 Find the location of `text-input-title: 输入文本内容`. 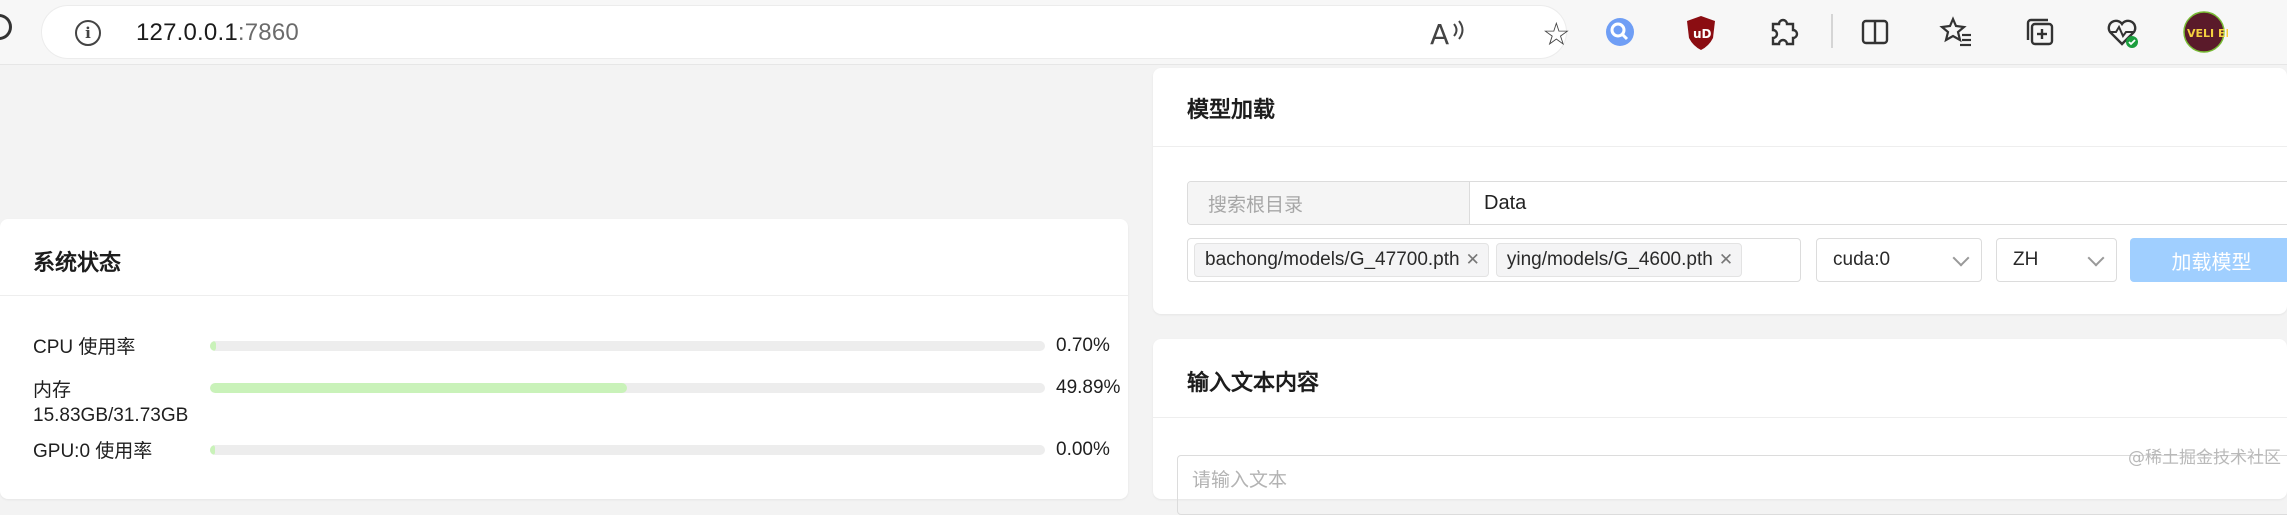

text-input-title: 输入文本内容 is located at coordinates (1253, 382).